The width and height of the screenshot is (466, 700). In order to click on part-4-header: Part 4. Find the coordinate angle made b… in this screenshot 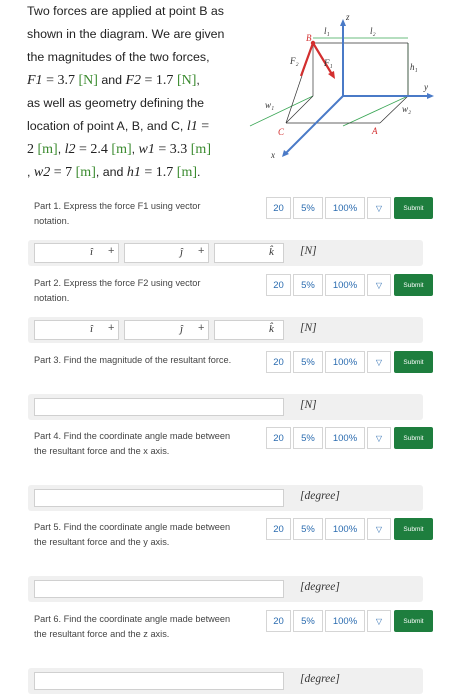, I will do `click(230, 447)`.